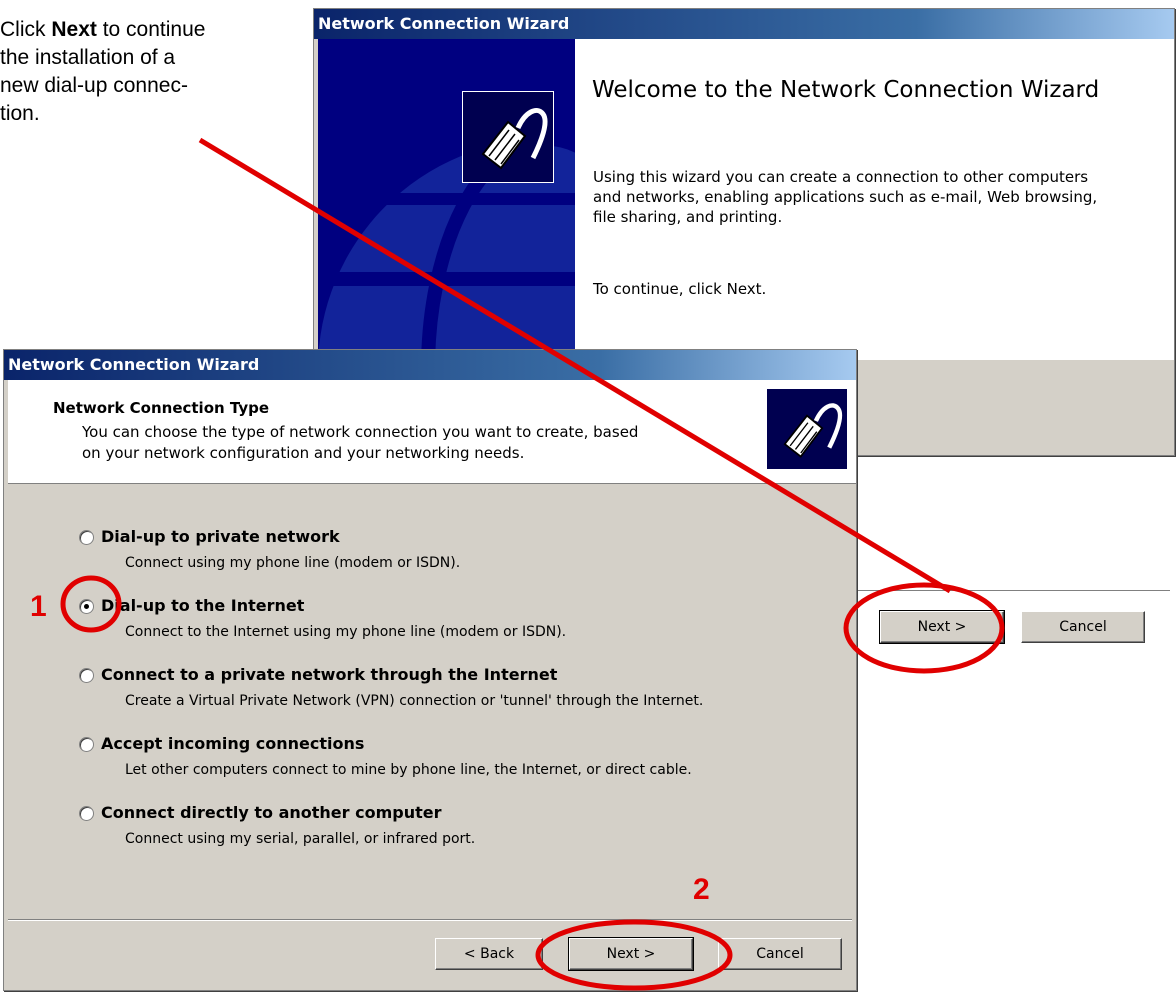 The image size is (1176, 992). What do you see at coordinates (86, 813) in the screenshot?
I see `radio-direct-connect` at bounding box center [86, 813].